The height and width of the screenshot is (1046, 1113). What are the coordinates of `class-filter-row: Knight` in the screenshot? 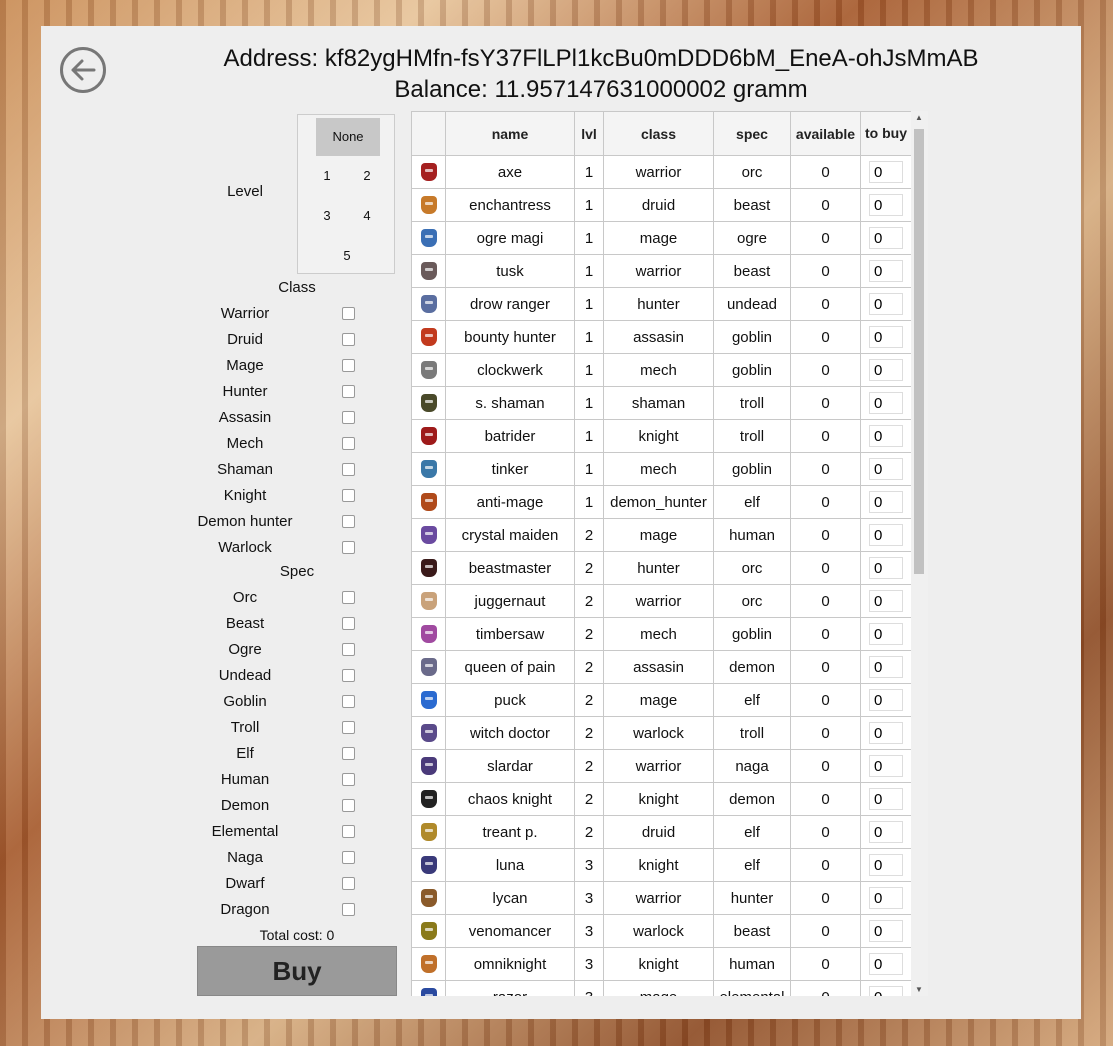 It's located at (297, 495).